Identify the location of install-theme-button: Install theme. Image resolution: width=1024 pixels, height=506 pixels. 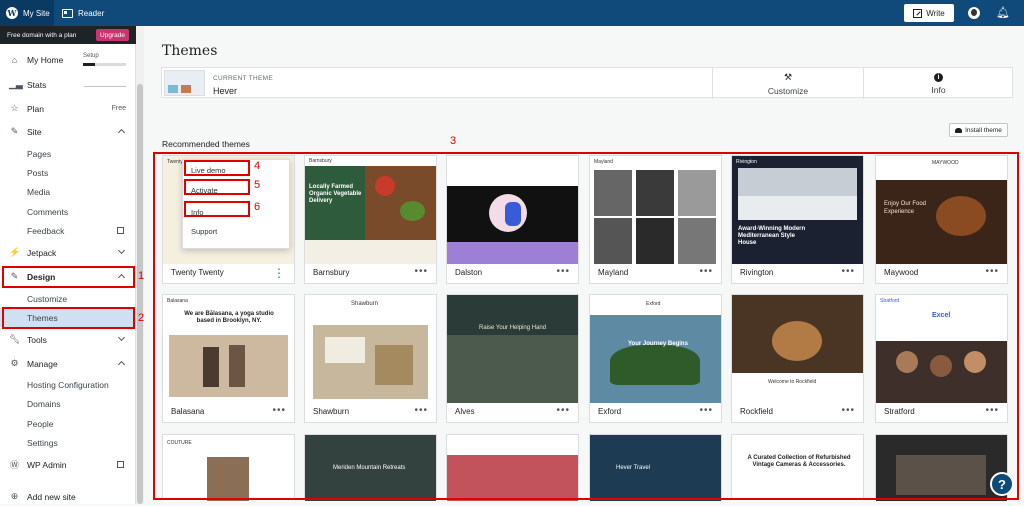
(978, 130).